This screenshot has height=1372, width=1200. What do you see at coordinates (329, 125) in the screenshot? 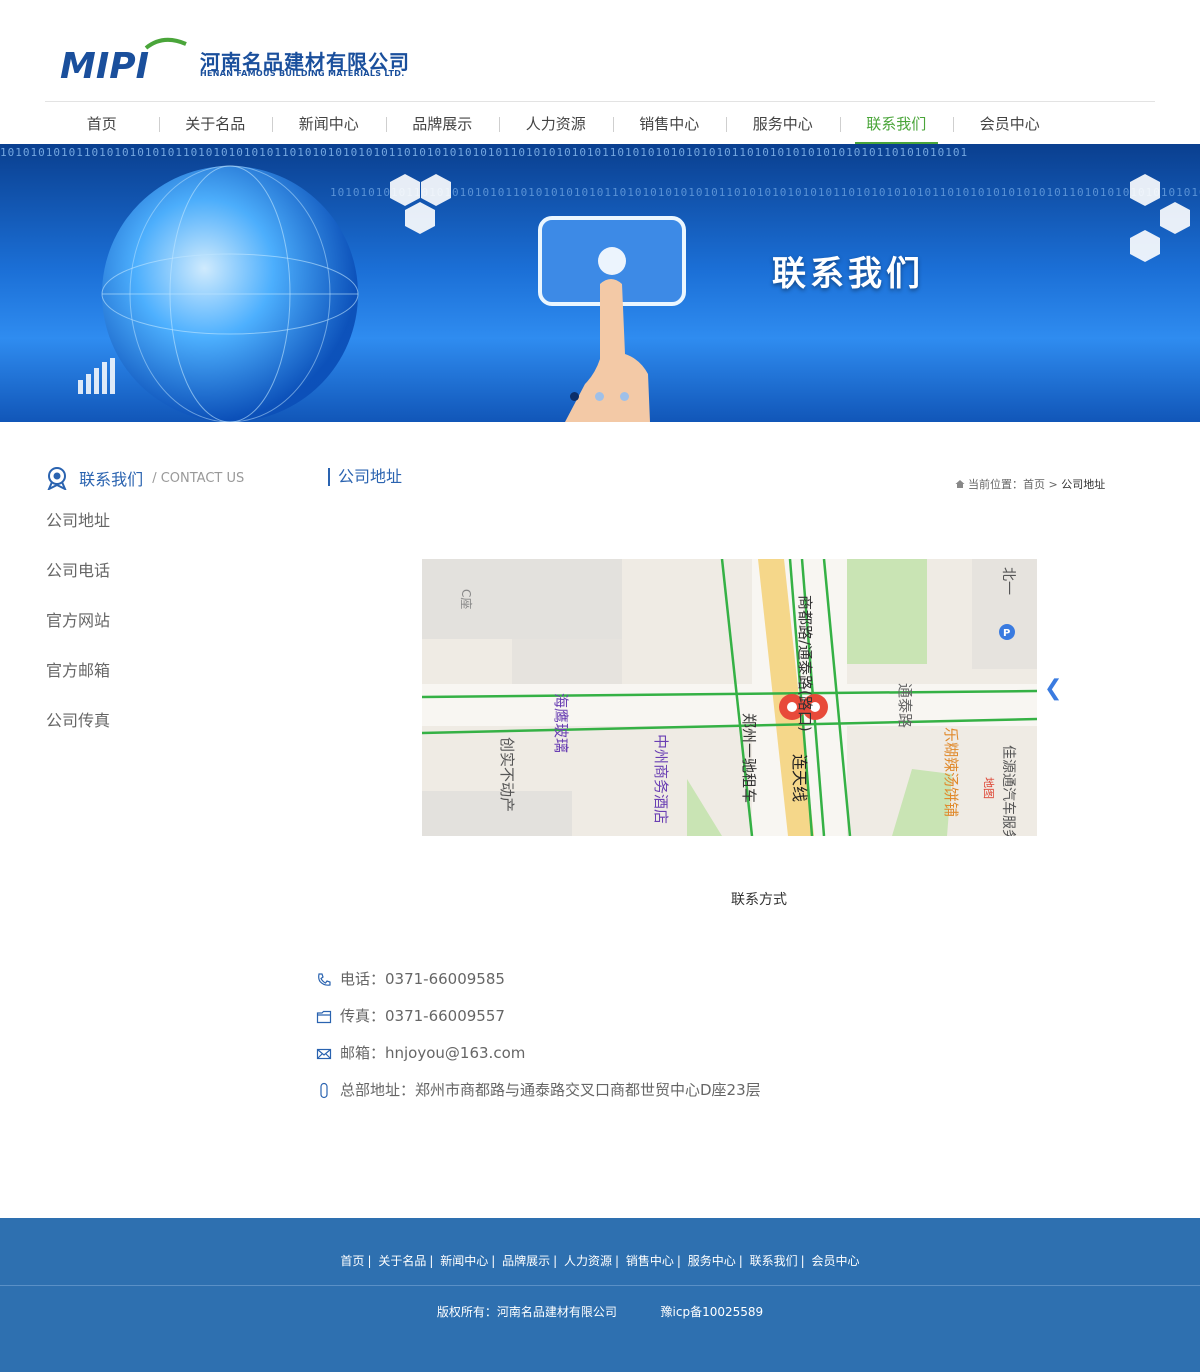
I see `nav-item-news: 新闻中心` at bounding box center [329, 125].